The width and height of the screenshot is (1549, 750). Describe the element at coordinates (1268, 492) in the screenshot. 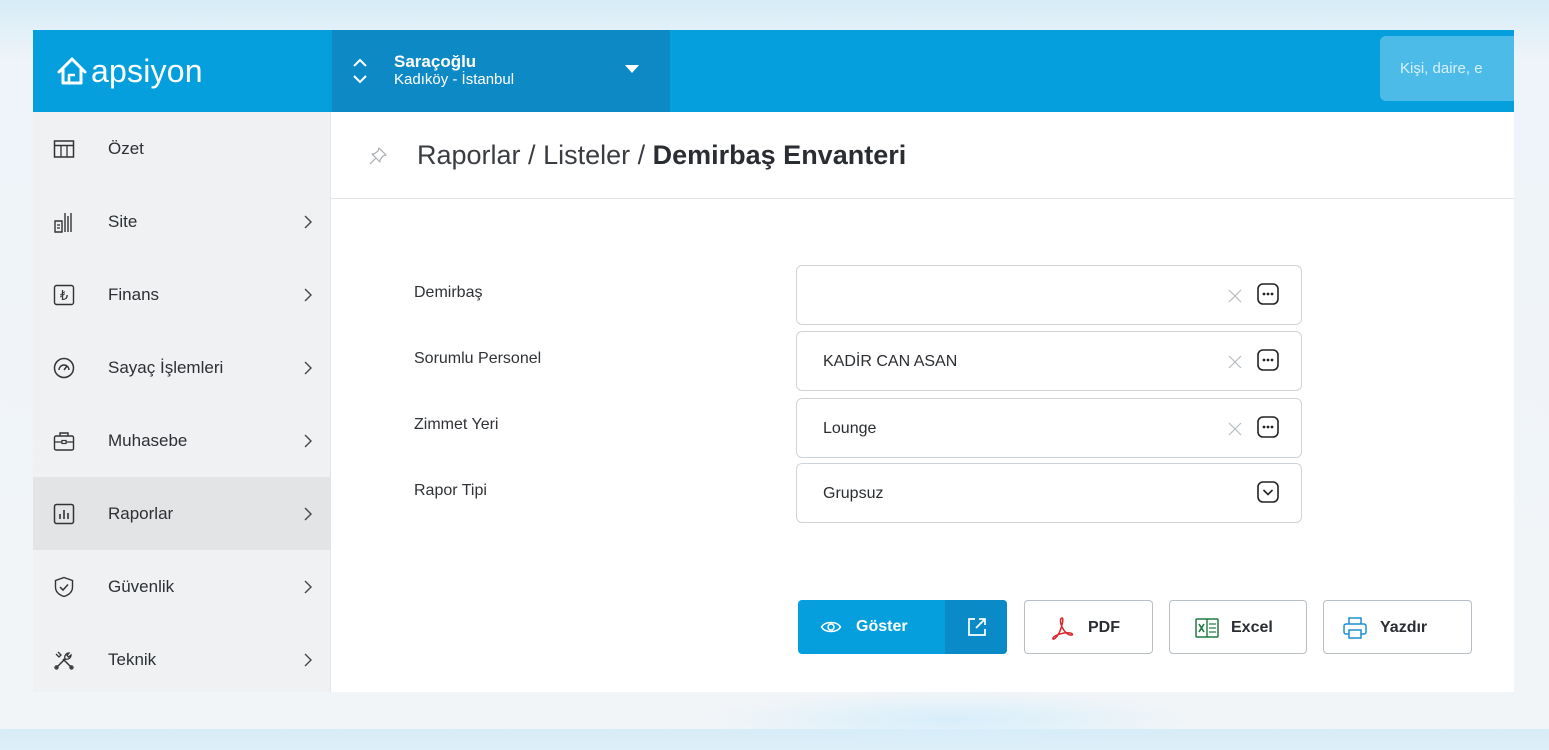

I see `dropdown-chevron-icon` at that location.